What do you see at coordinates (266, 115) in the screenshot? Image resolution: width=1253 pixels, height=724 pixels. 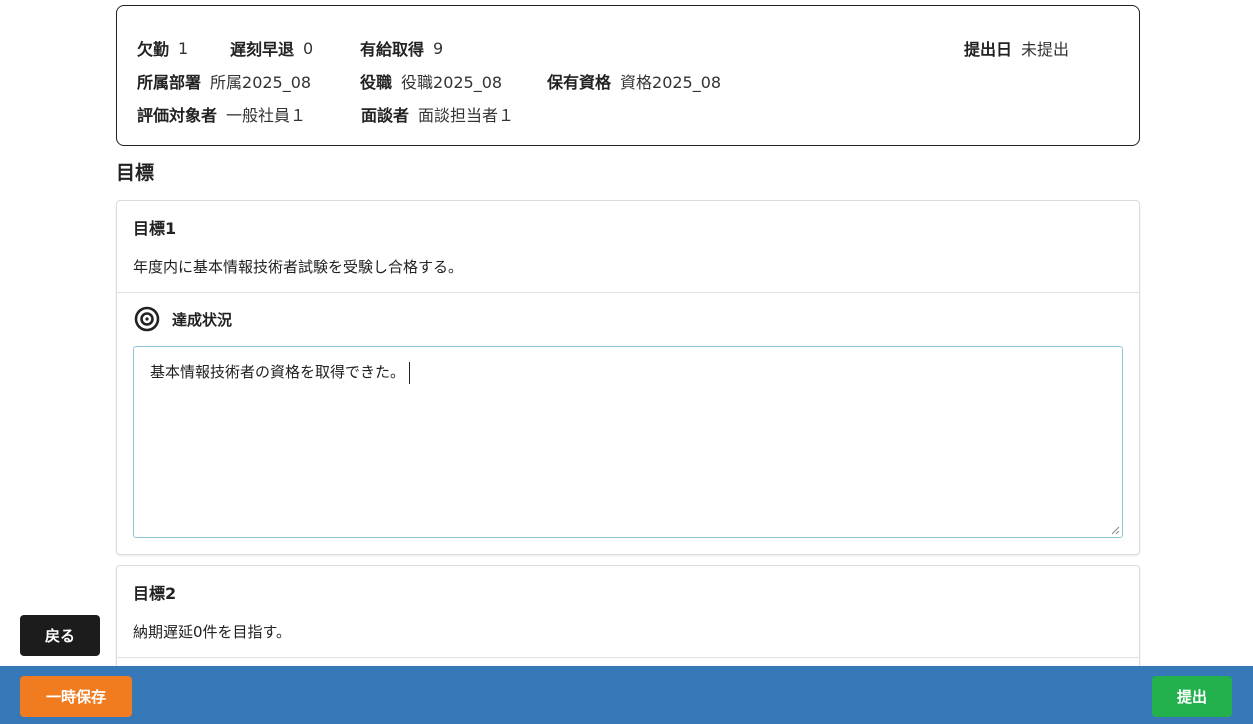 I see `evaluee-value: 一般社員１` at bounding box center [266, 115].